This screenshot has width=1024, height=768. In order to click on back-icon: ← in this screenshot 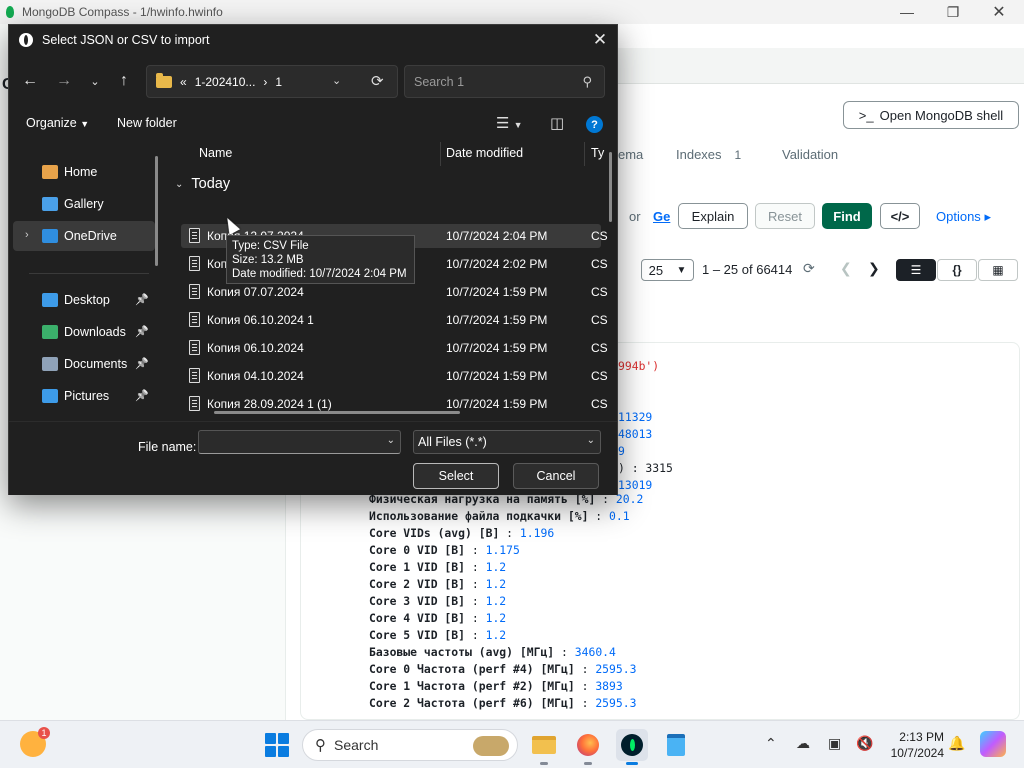, I will do `click(30, 81)`.